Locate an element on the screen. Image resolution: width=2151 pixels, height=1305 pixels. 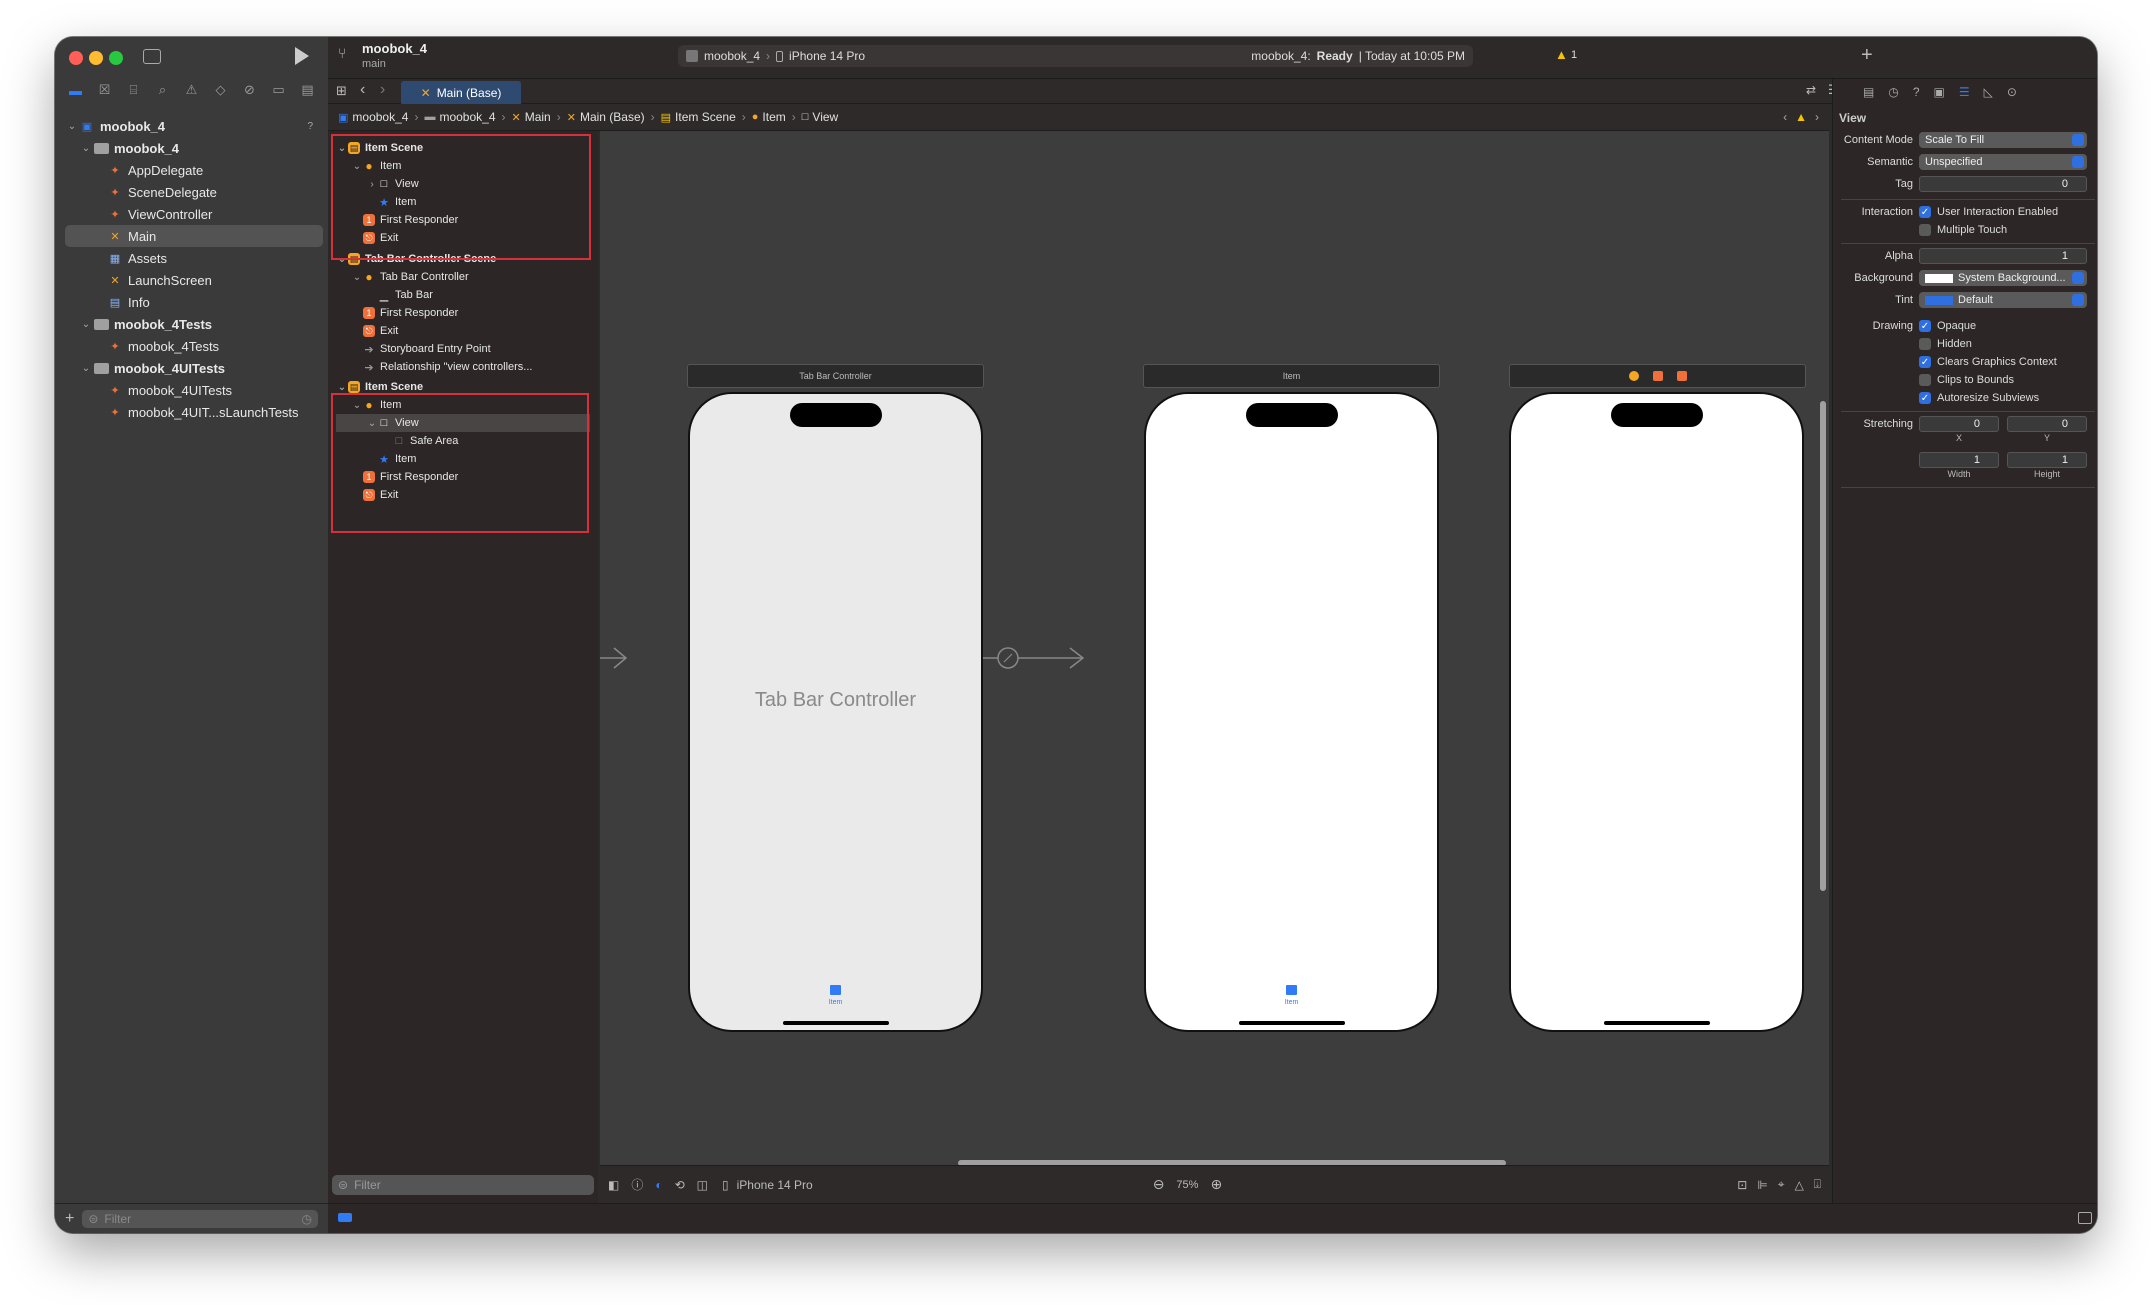
project-navigator-icon: ▬ is located at coordinates (76, 90).